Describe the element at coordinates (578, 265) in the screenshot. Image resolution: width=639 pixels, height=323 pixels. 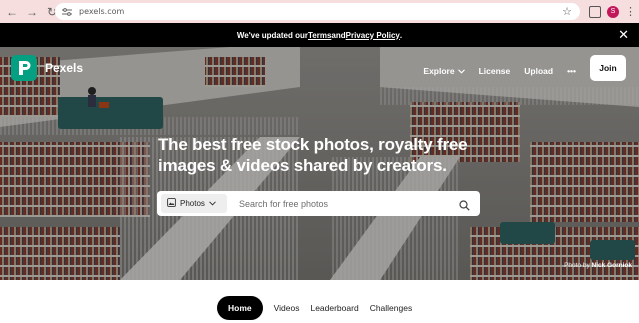
I see `credit-prefix: Photo by` at that location.